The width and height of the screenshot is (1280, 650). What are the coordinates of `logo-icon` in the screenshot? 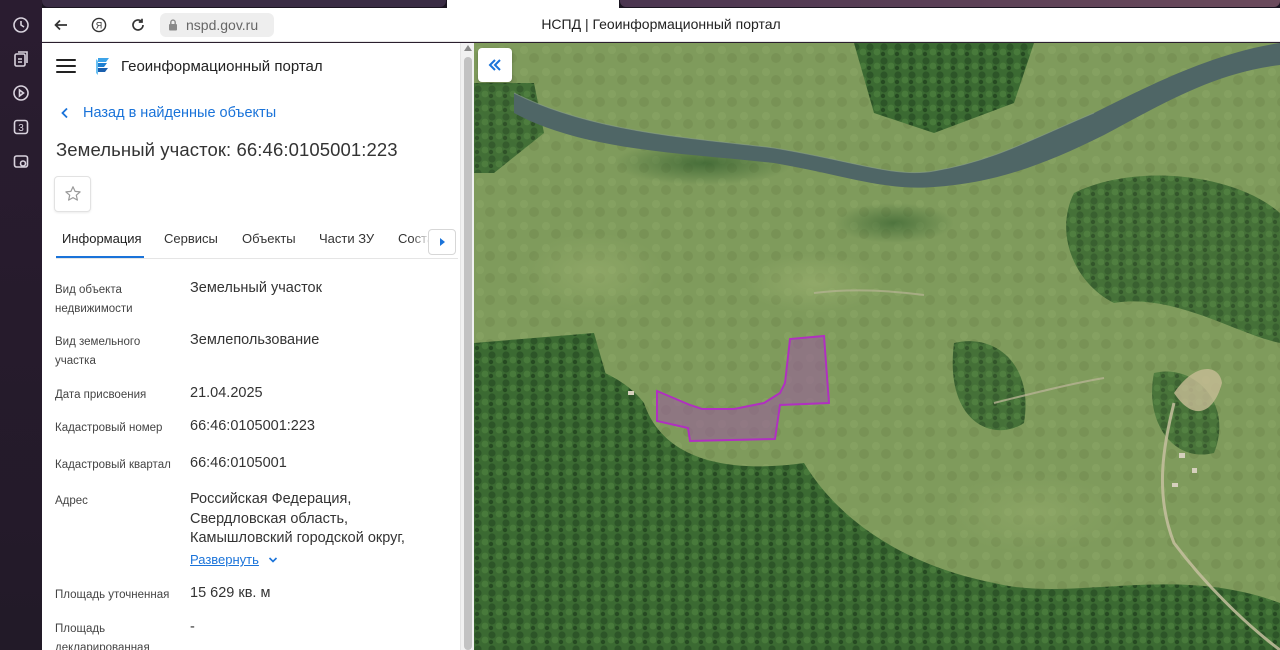 It's located at (102, 66).